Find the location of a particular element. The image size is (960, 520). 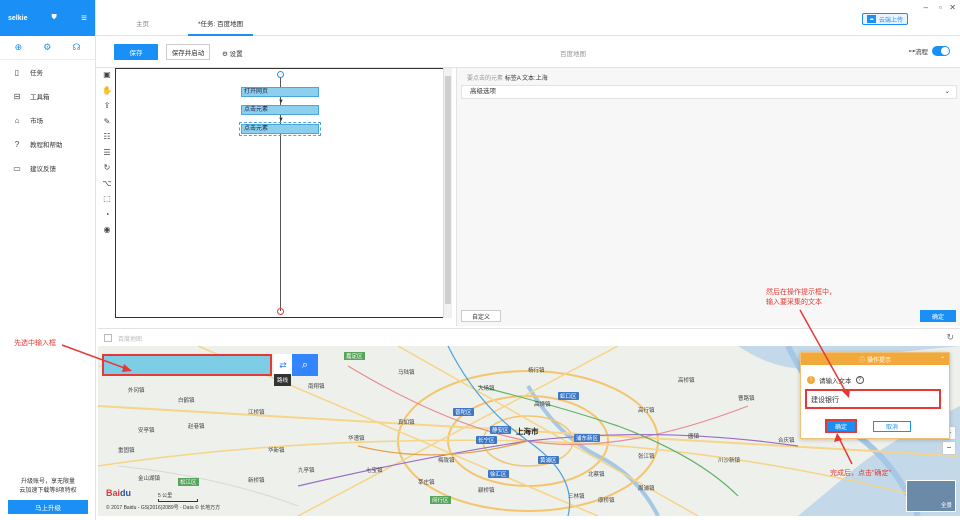

map-label: 合庆镇 is located at coordinates (786, 441).